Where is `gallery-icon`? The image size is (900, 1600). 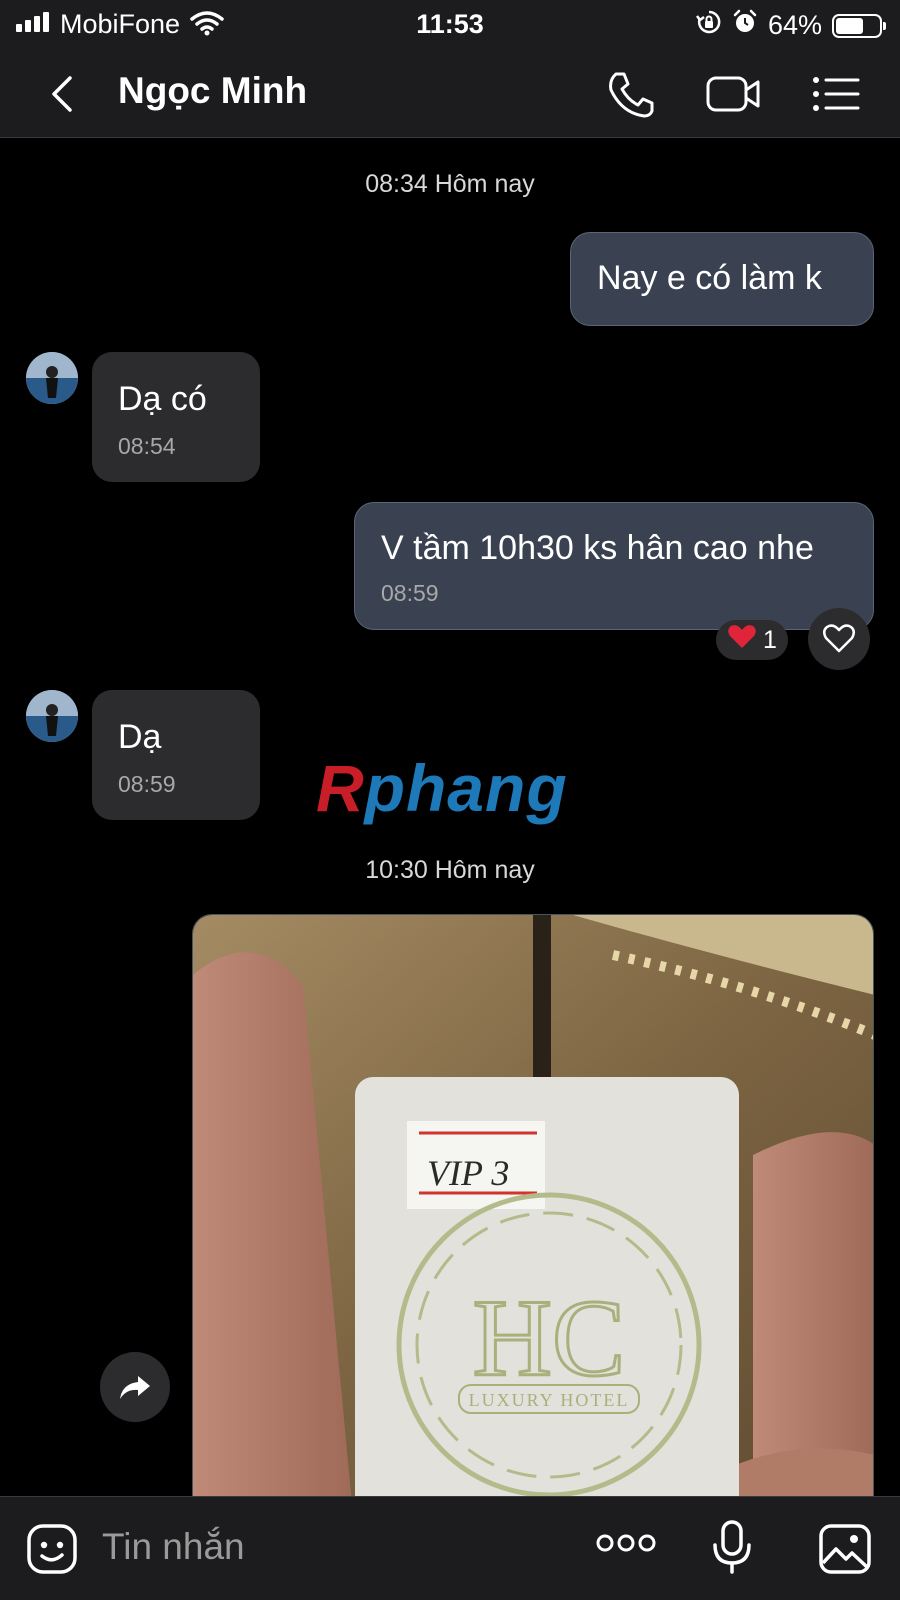
gallery-icon is located at coordinates (845, 1551).